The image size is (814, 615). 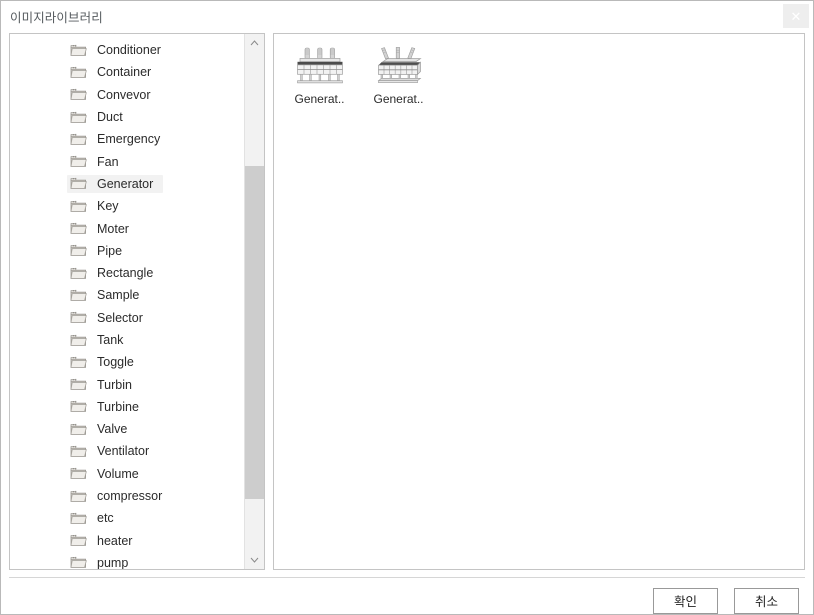 I want to click on tree-item-valve: Valve, so click(x=126, y=429).